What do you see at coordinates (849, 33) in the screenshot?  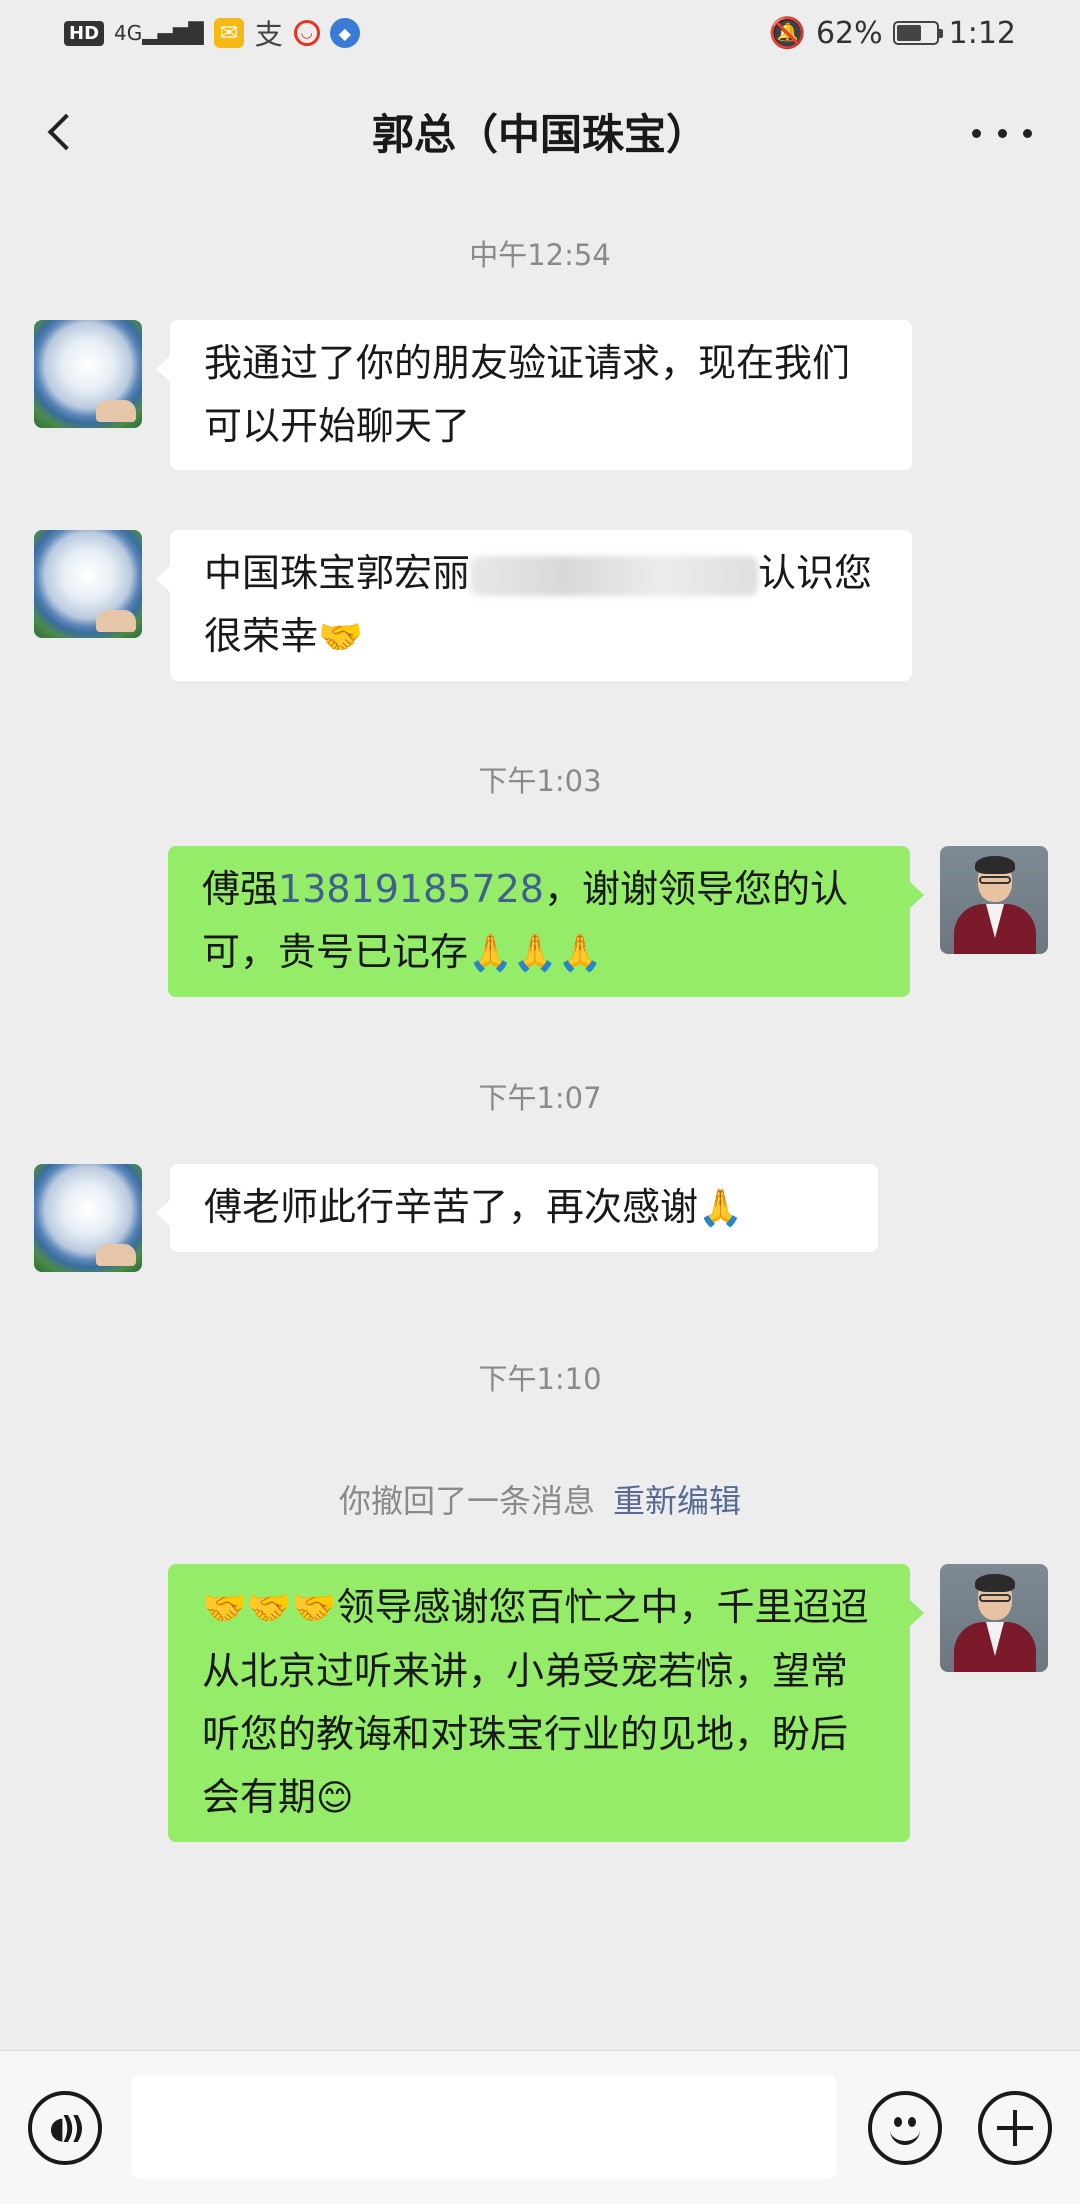 I see `battery-percent: 62%` at bounding box center [849, 33].